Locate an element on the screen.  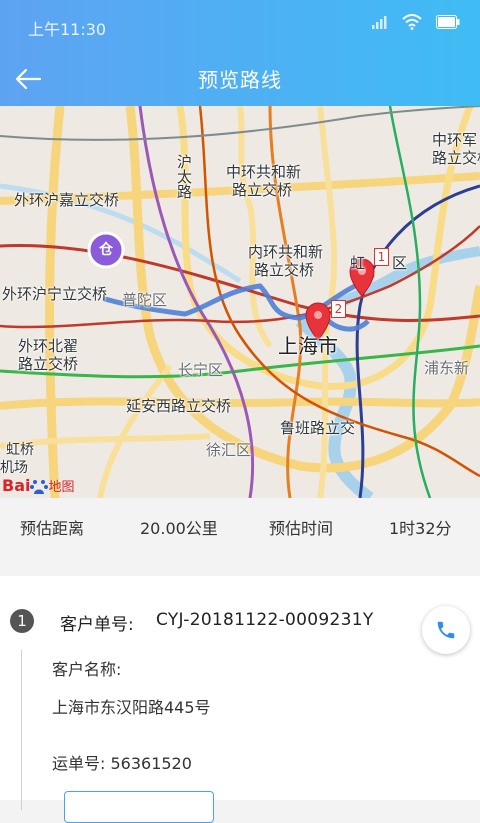
distance-label: 预估距离 is located at coordinates (52, 528).